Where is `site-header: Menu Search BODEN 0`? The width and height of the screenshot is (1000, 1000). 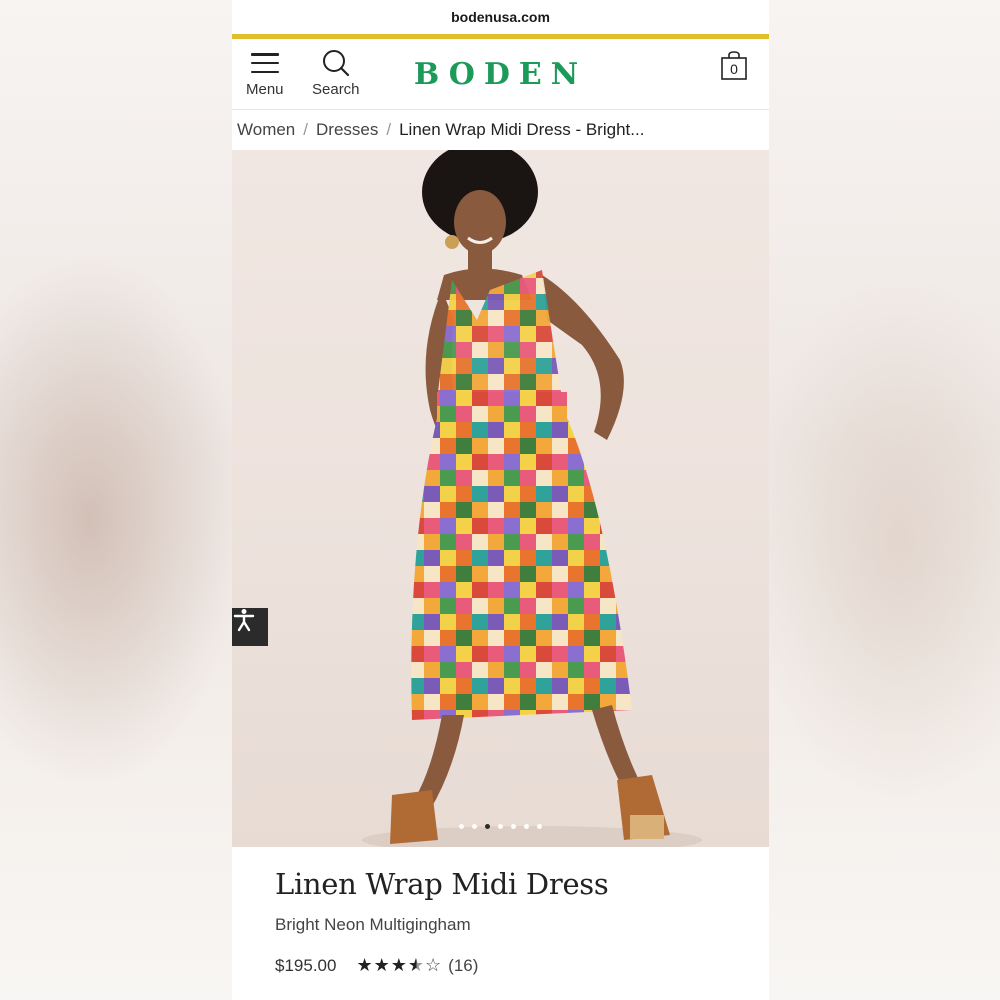
site-header: Menu Search BODEN 0 is located at coordinates (500, 74).